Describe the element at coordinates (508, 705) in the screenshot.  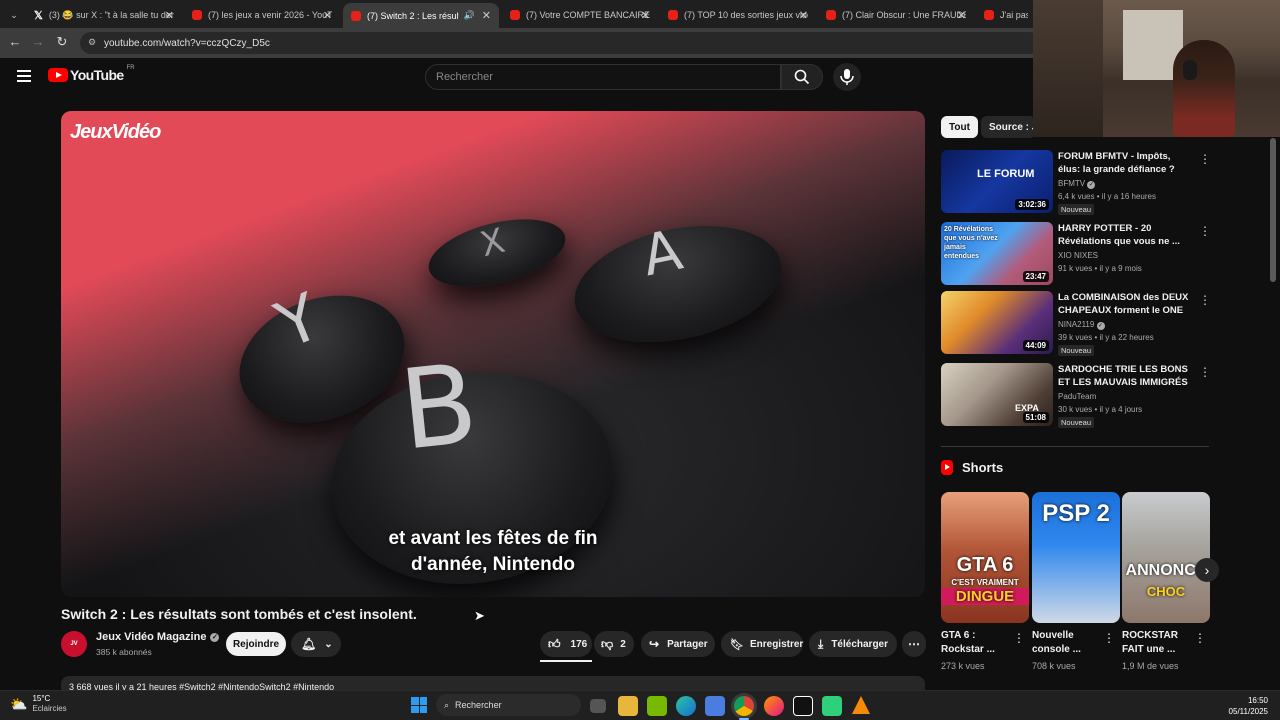
I see `taskbar-search: ⌕ Rechercher` at that location.